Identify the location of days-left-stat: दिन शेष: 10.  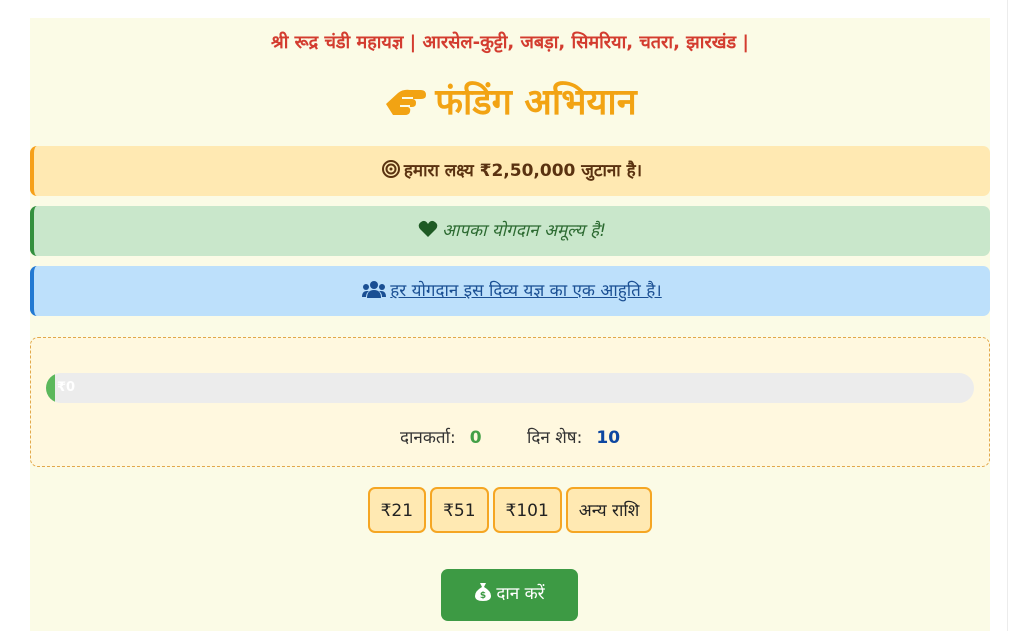
(573, 436).